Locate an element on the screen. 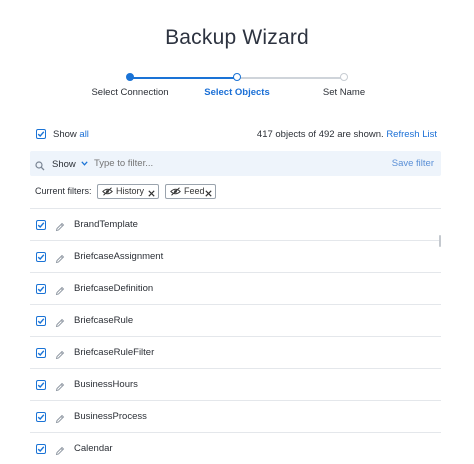  save-filter-link: Save filter is located at coordinates (413, 163).